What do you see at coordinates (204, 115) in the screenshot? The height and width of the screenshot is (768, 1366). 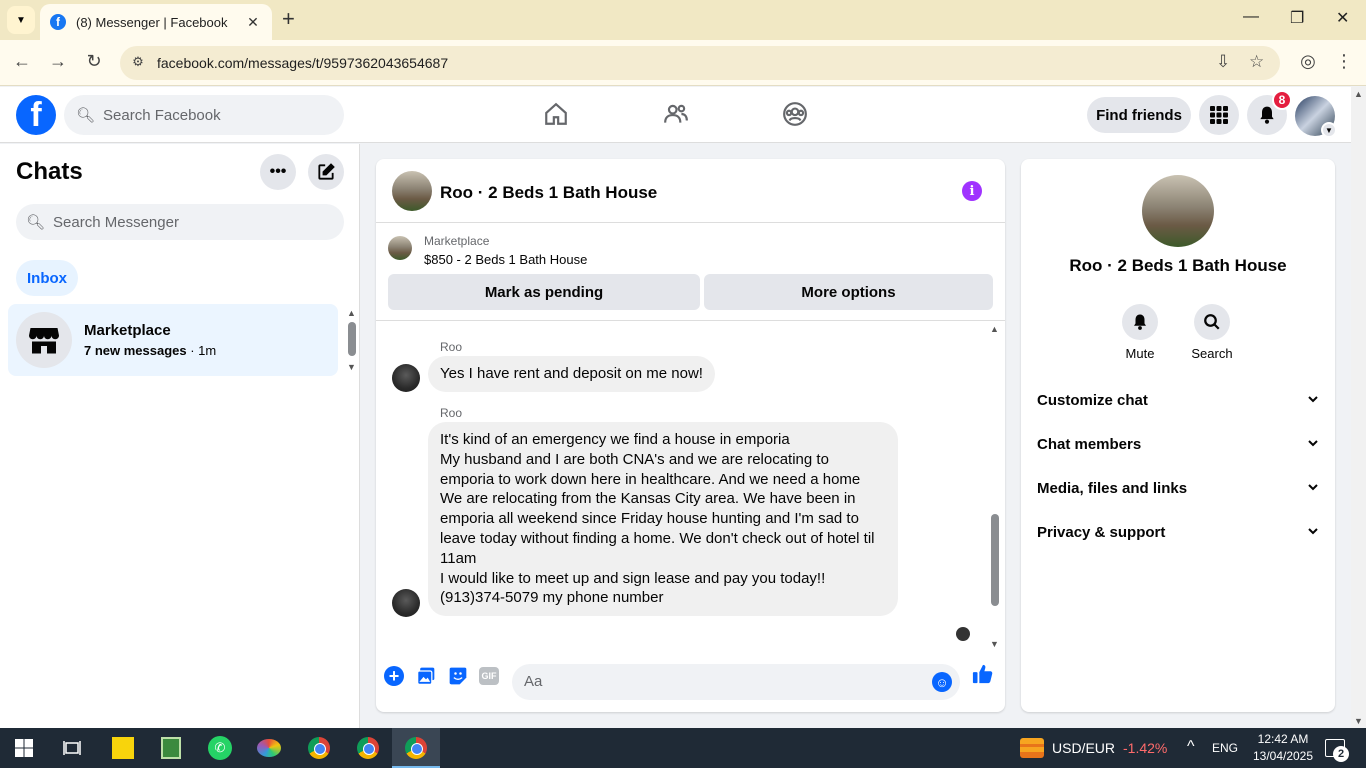 I see `facebook-search-input: 🔍︎ Search Facebook` at bounding box center [204, 115].